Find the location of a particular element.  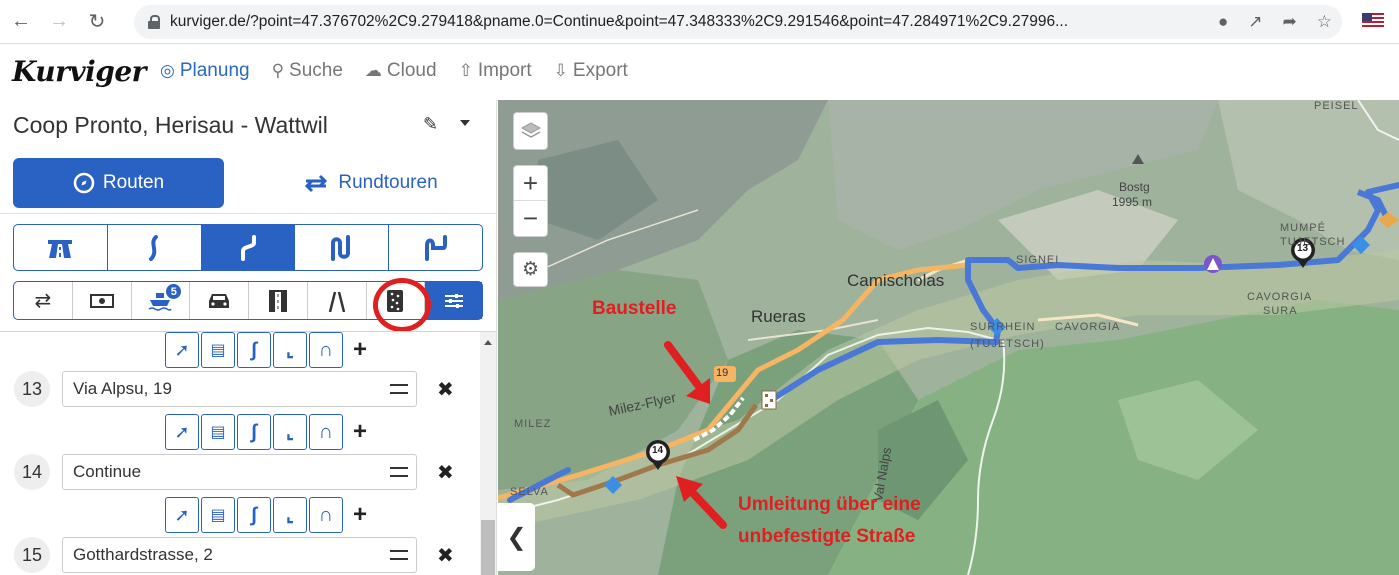

avoid-tunnel-button is located at coordinates (278, 300).